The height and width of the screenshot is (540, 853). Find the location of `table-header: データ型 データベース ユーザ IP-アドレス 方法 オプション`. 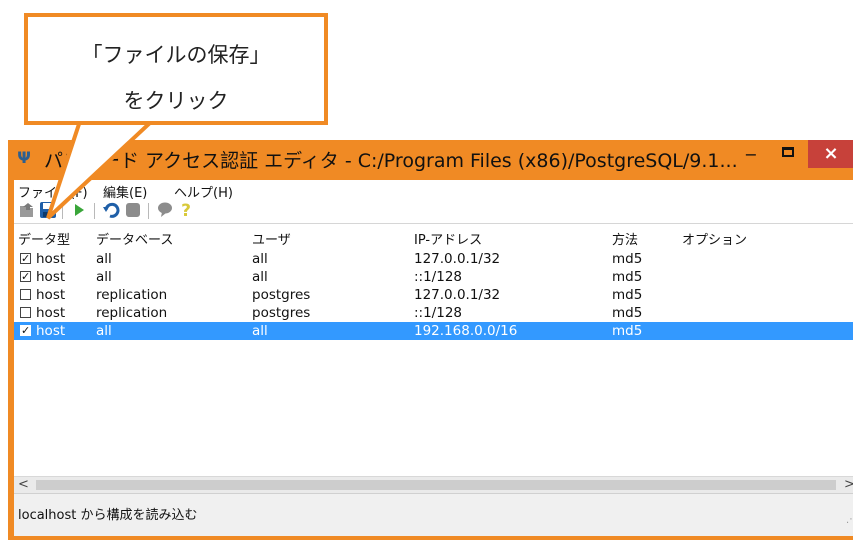

table-header: データ型 データベース ユーザ IP-アドレス 方法 オプション is located at coordinates (433, 236).